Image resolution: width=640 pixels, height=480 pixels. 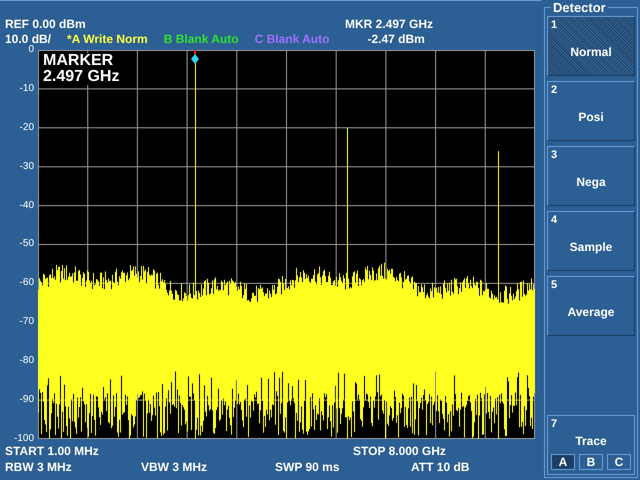 What do you see at coordinates (591, 241) in the screenshot?
I see `softkey: 4 Sample` at bounding box center [591, 241].